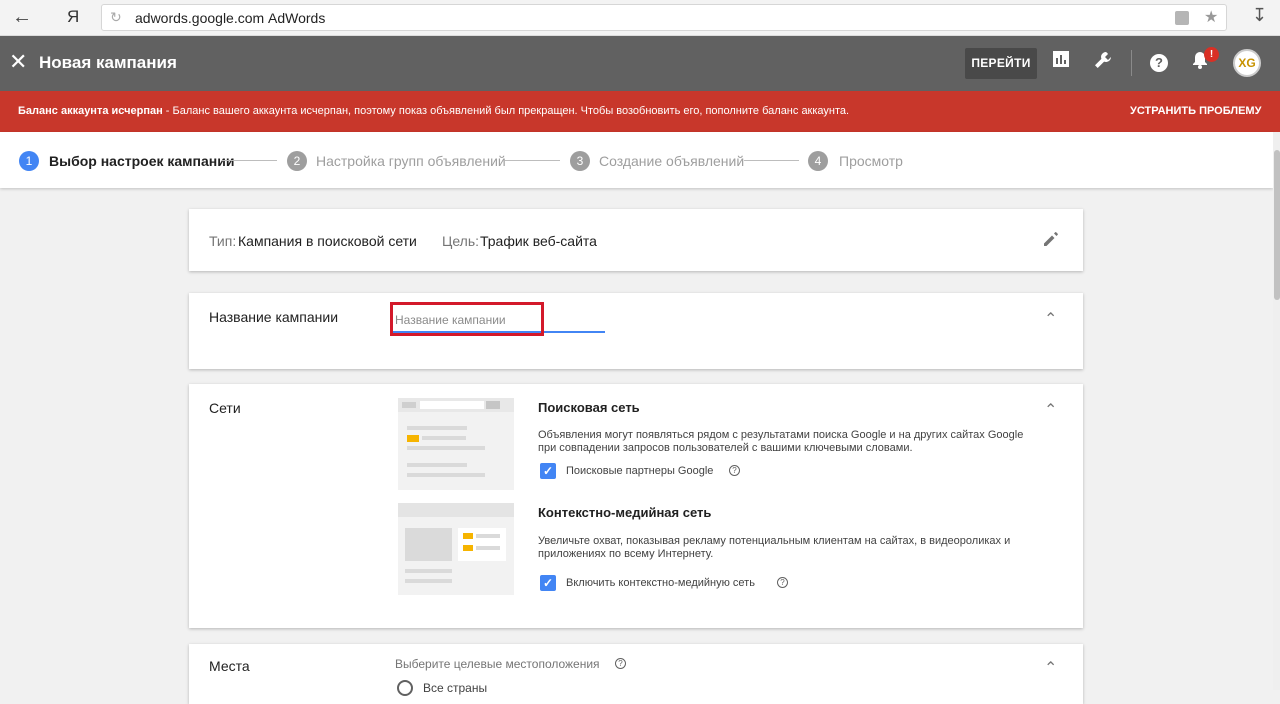 This screenshot has height=704, width=1280. What do you see at coordinates (1061, 62) in the screenshot?
I see `bar-chart-icon` at bounding box center [1061, 62].